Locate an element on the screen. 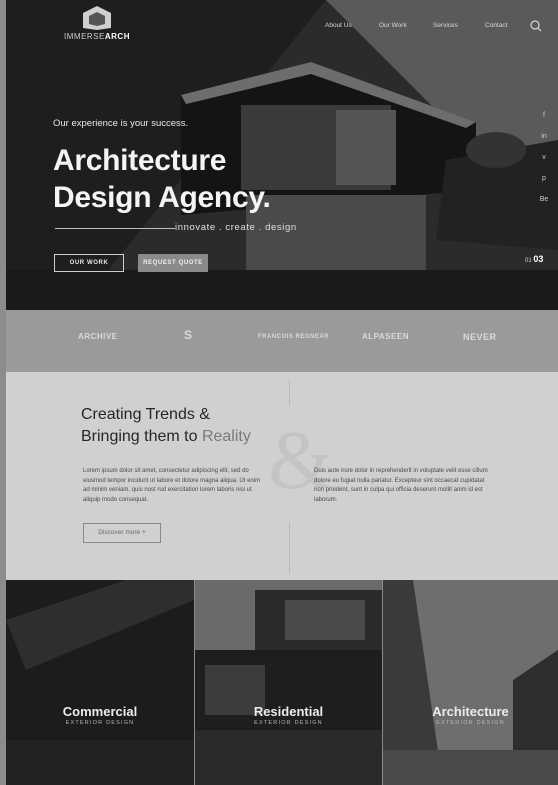 The image size is (558, 785). about-title-line2: Bringing them to is located at coordinates (141, 436).